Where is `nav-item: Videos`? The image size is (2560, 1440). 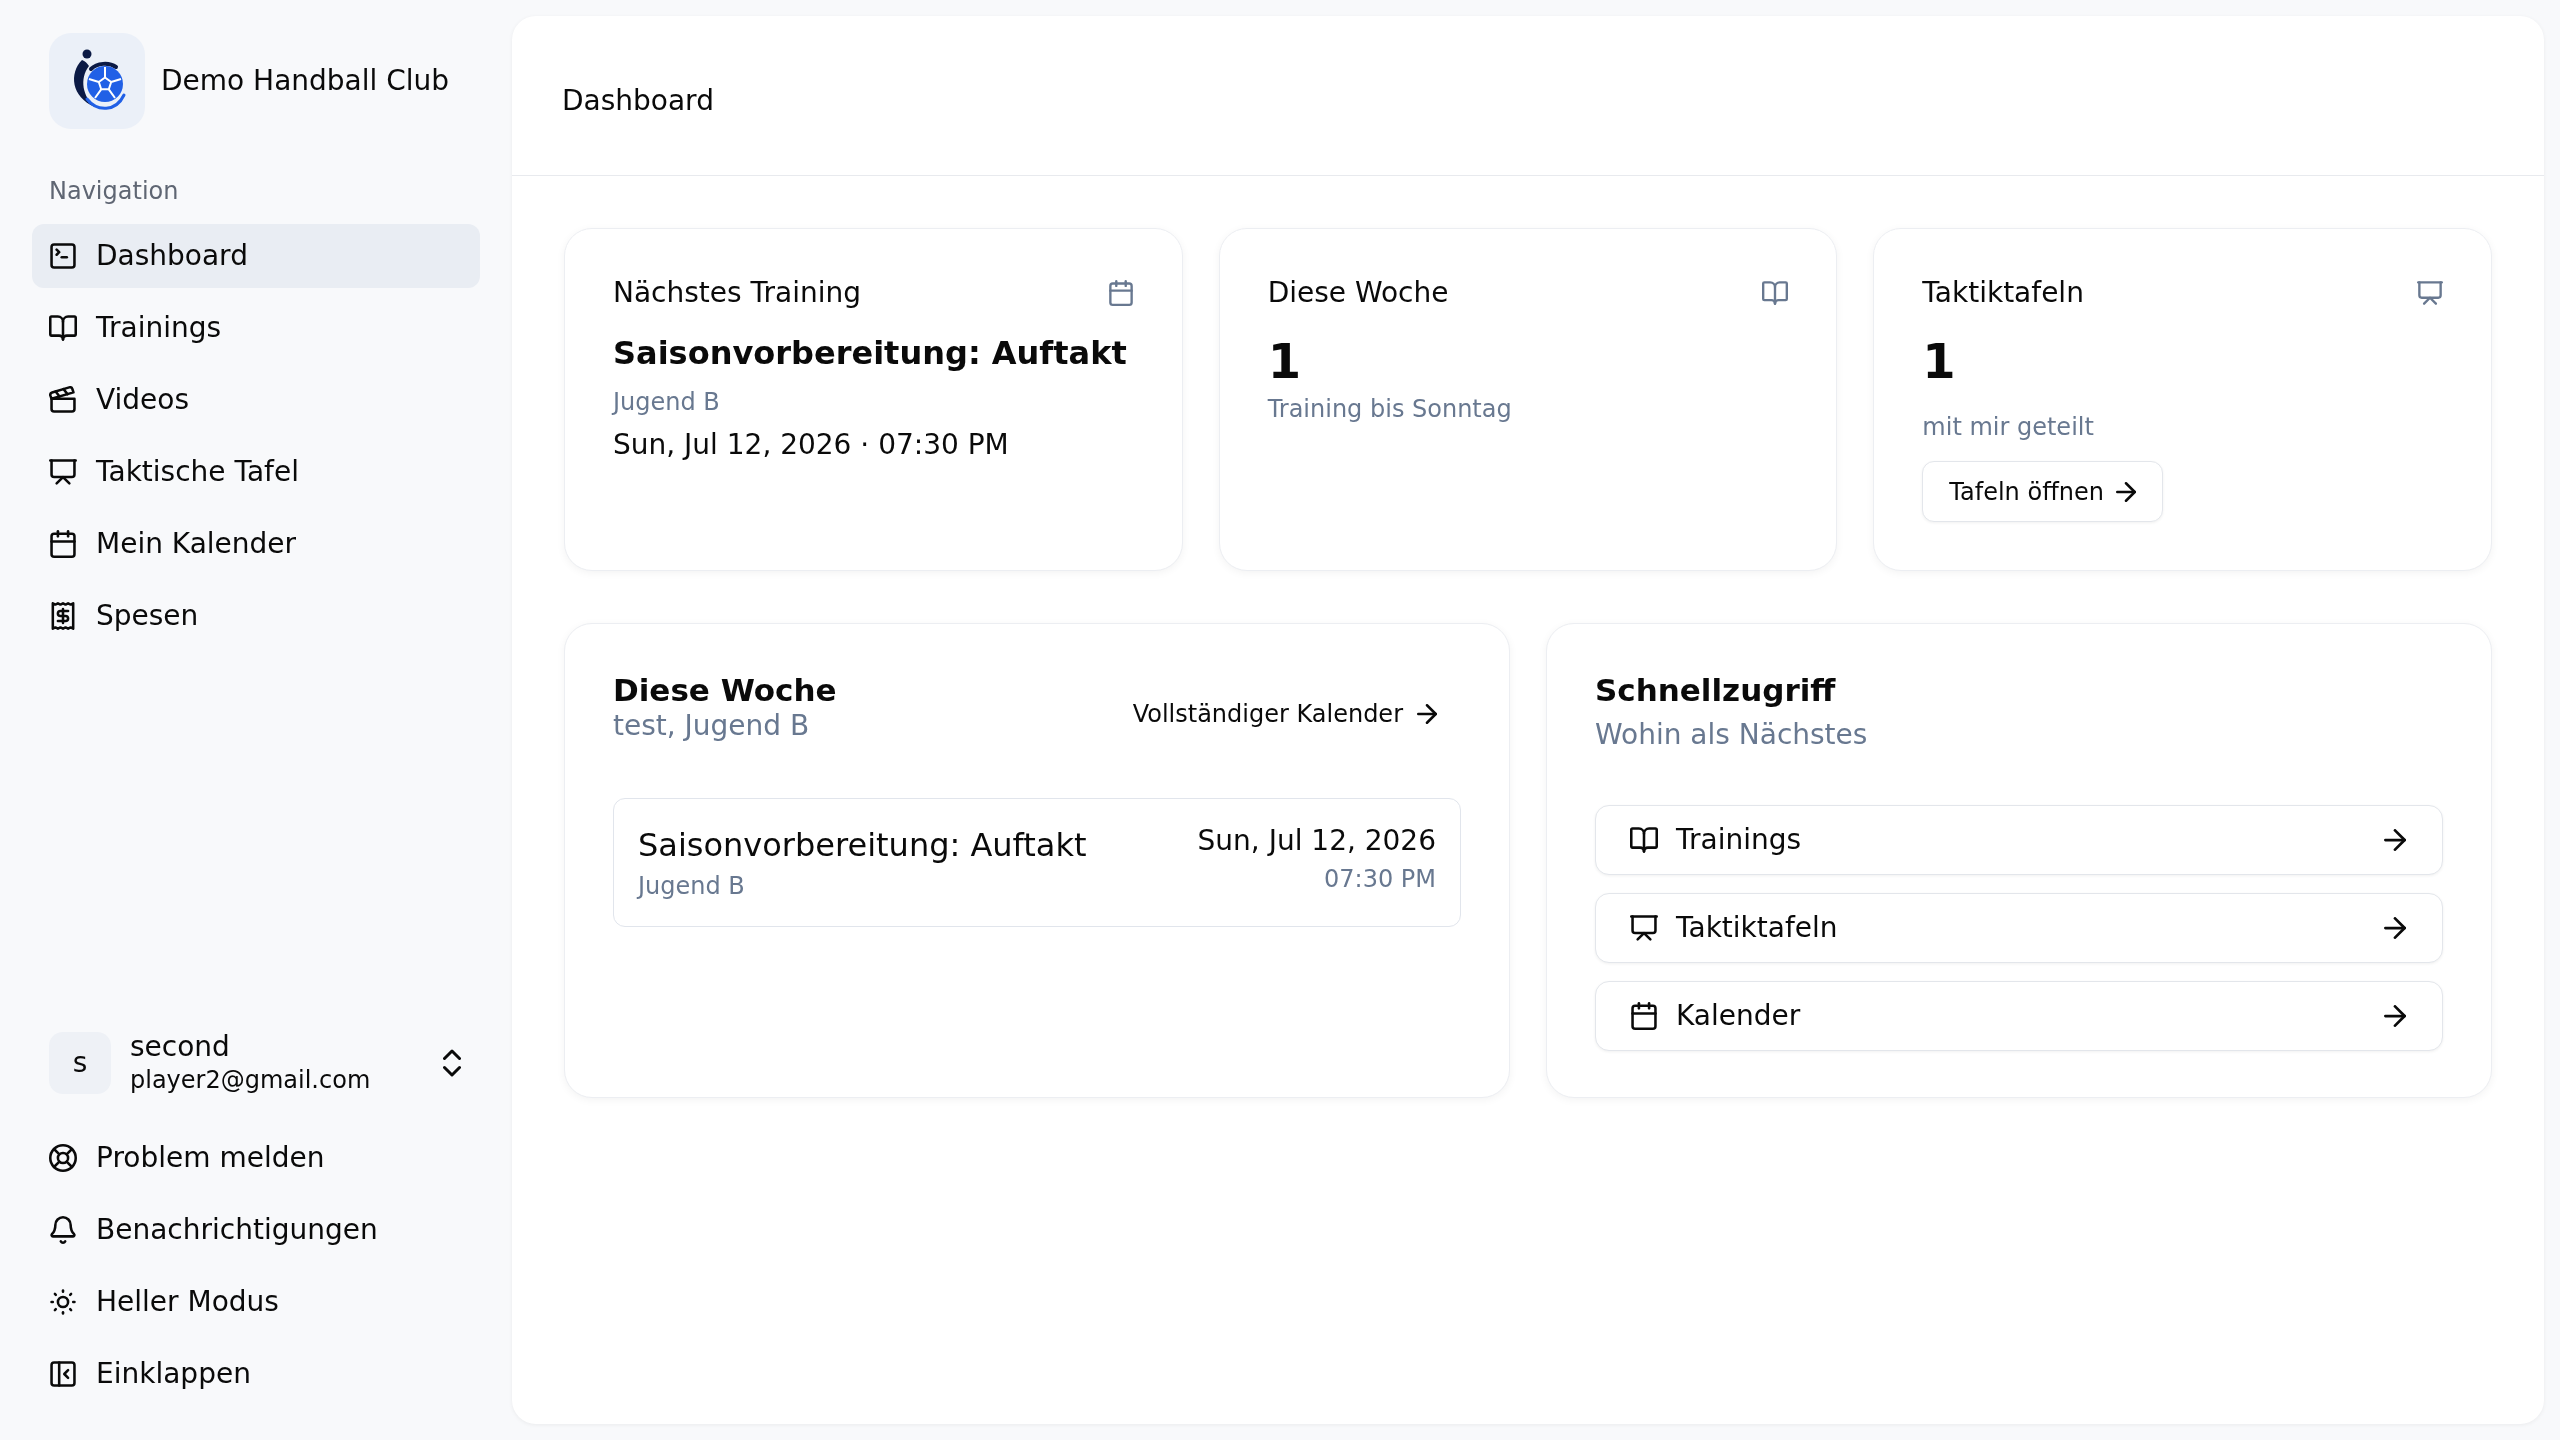 nav-item: Videos is located at coordinates (256, 400).